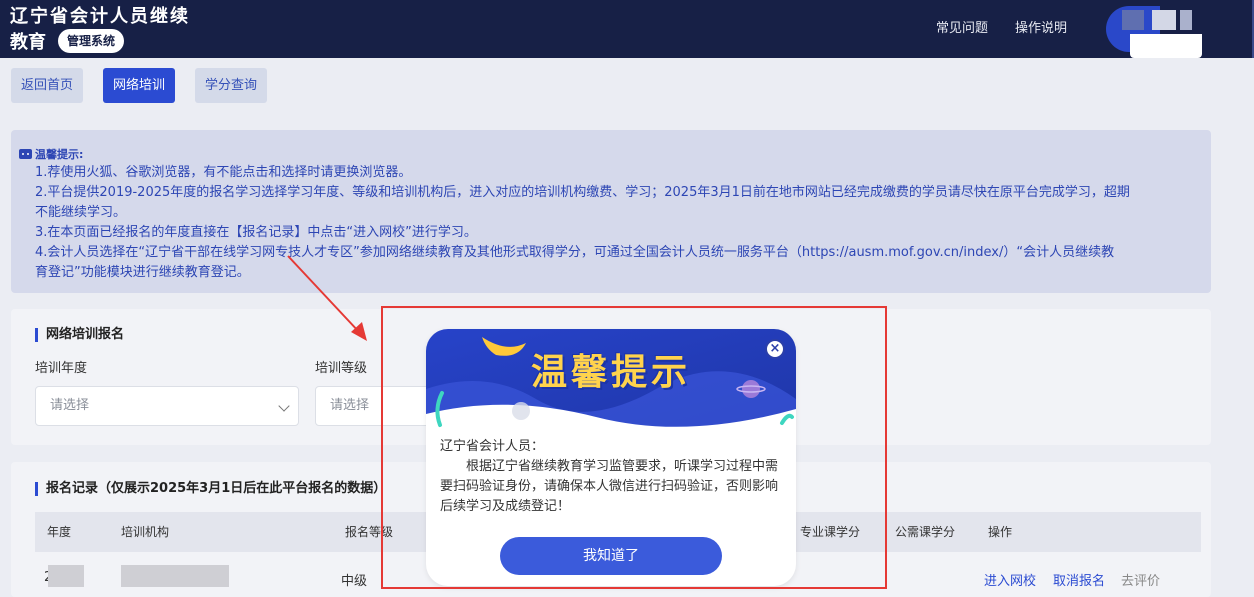 The height and width of the screenshot is (597, 1254). I want to click on app-title-line2: 教育, so click(28, 42).